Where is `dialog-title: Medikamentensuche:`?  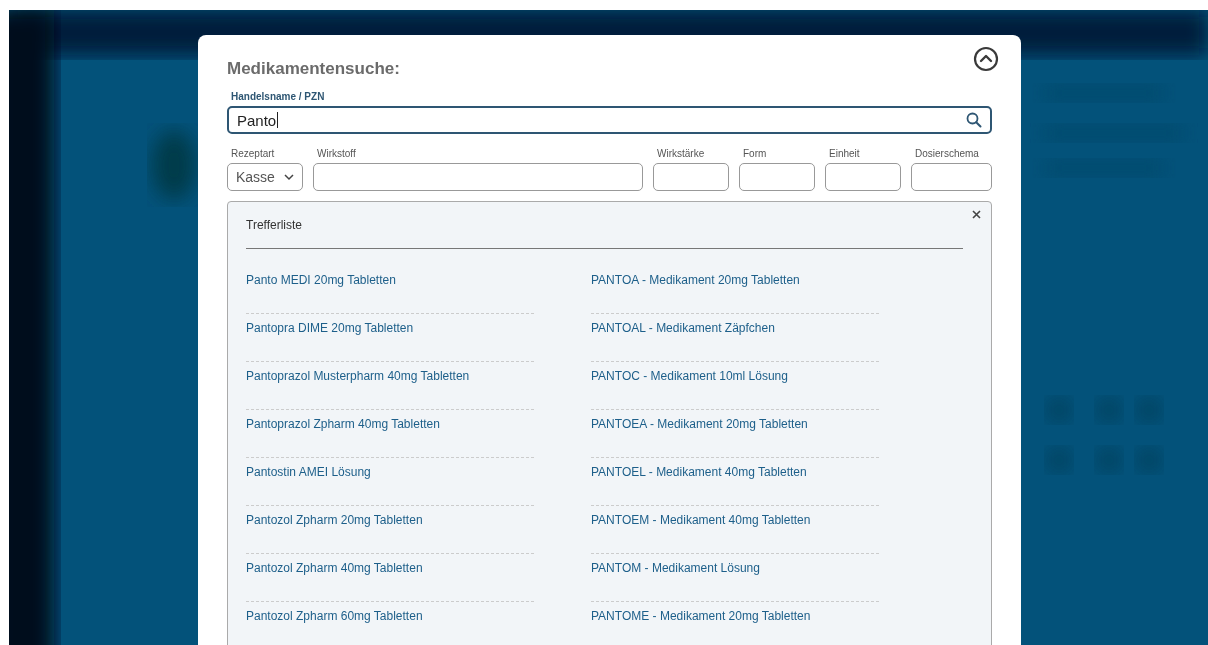 dialog-title: Medikamentensuche: is located at coordinates (313, 69).